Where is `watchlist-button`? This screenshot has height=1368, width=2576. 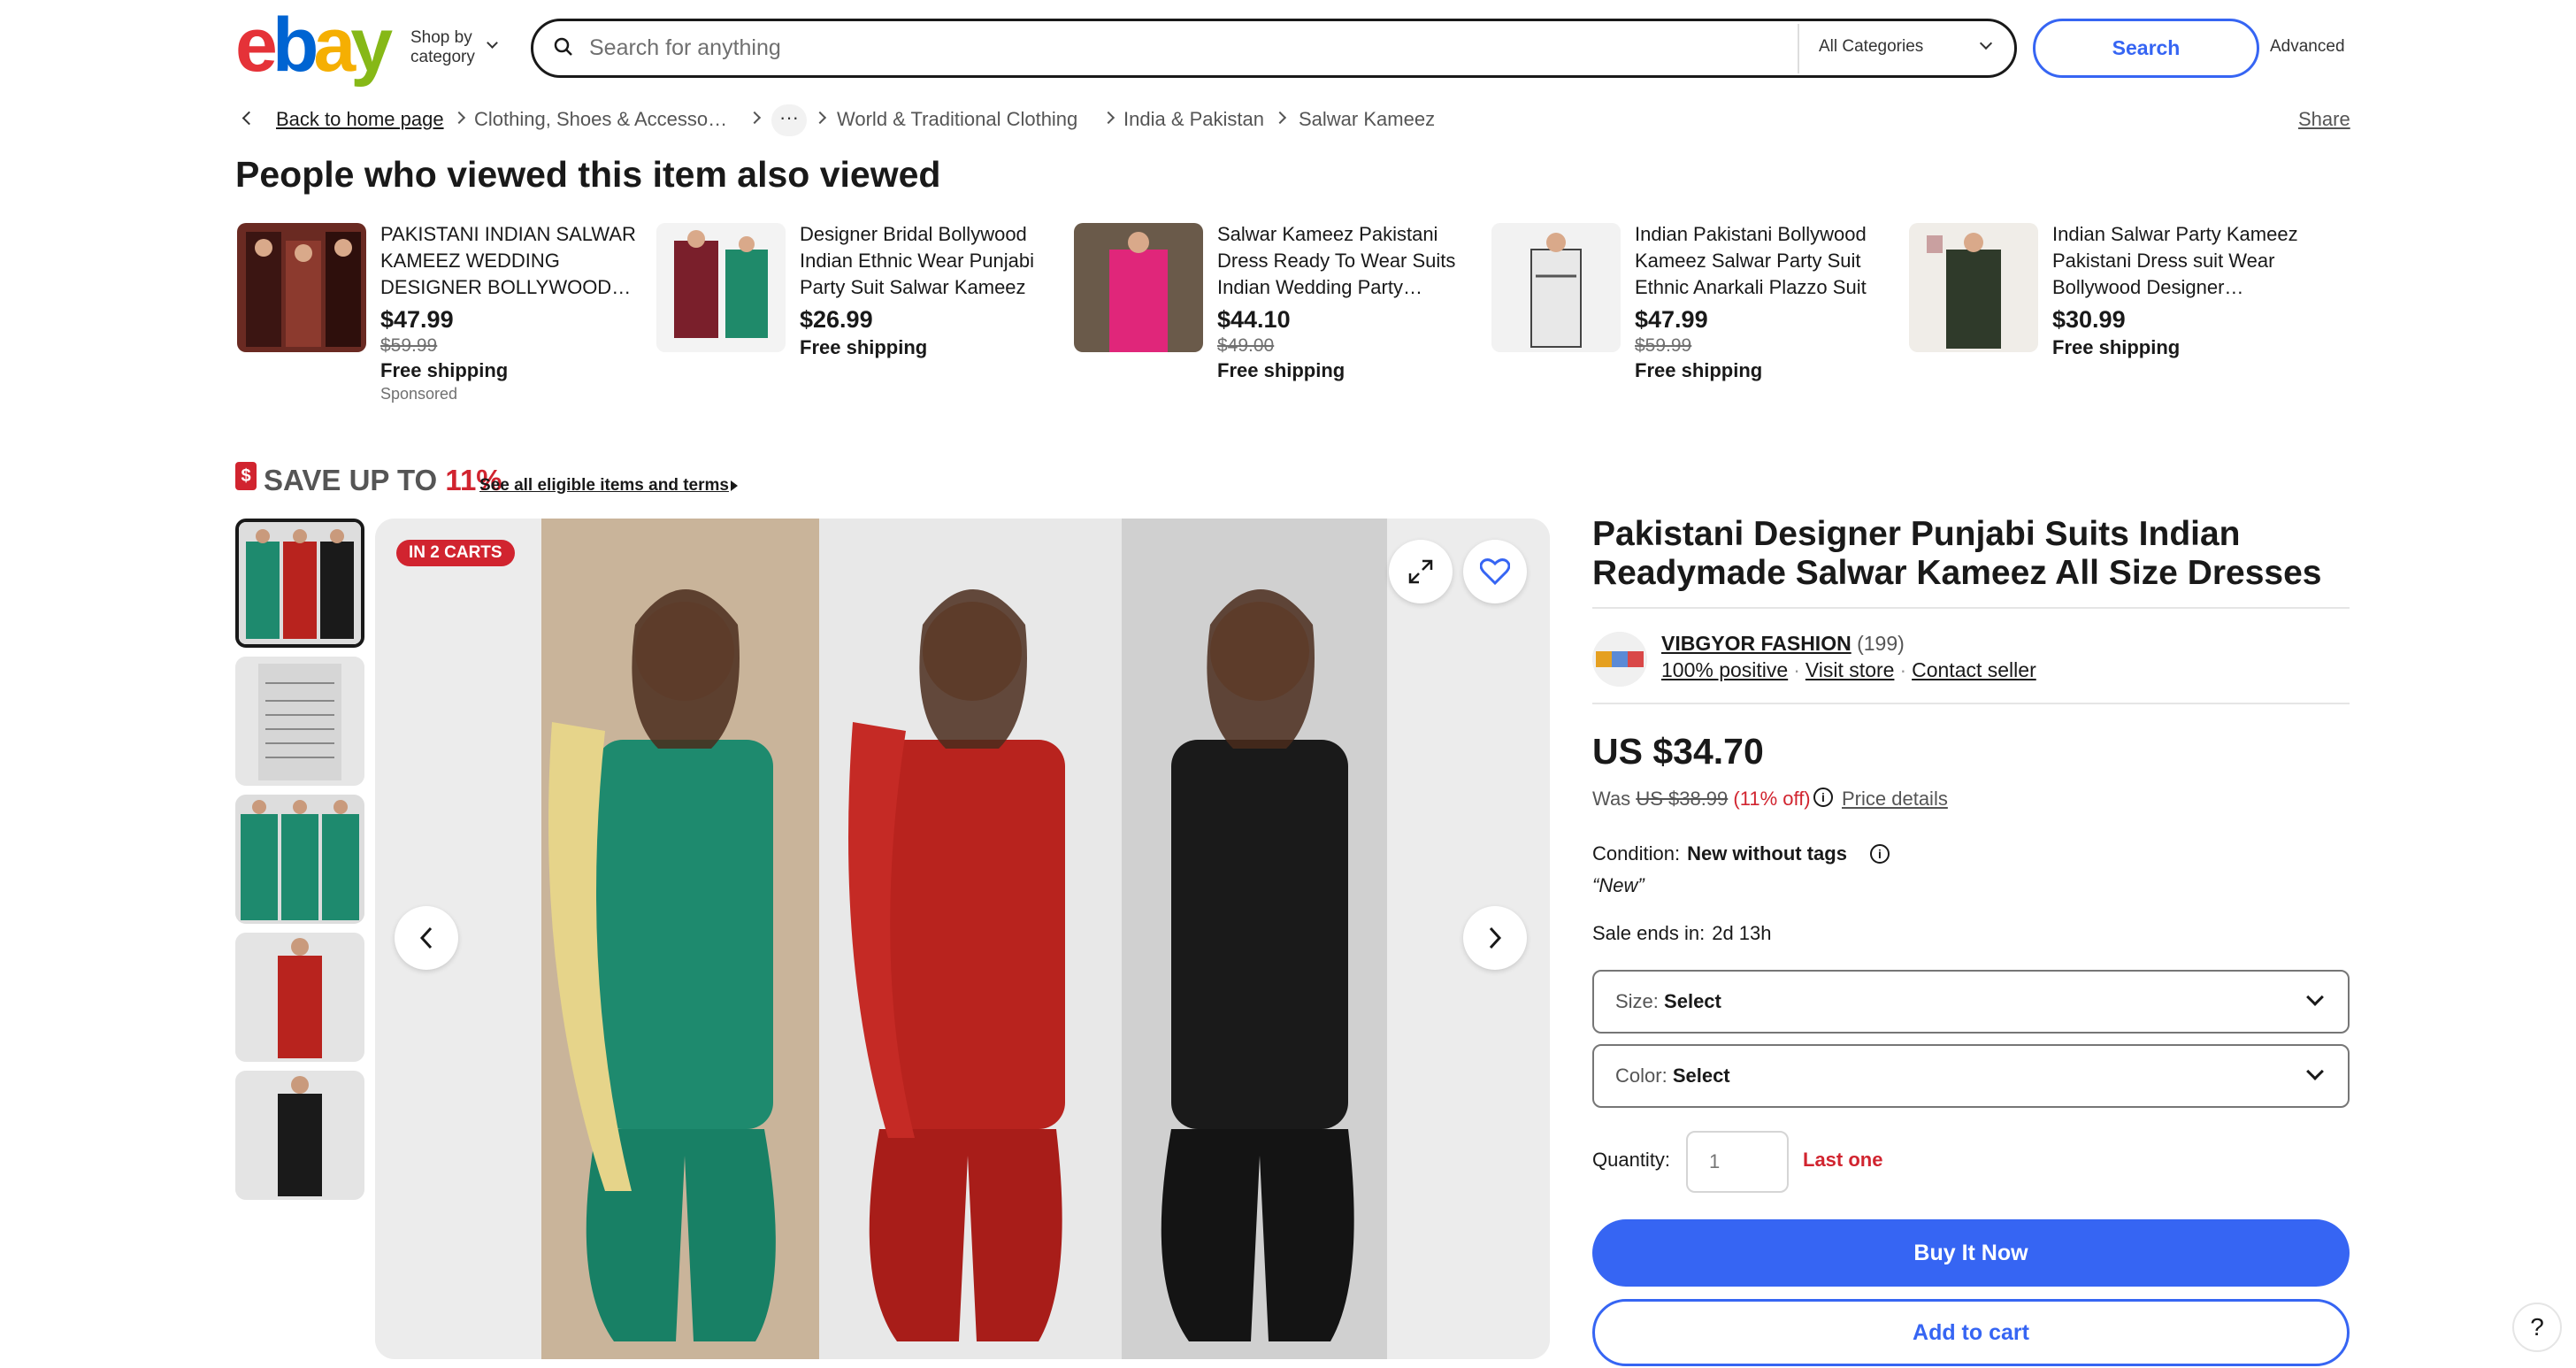
watchlist-button is located at coordinates (1495, 571).